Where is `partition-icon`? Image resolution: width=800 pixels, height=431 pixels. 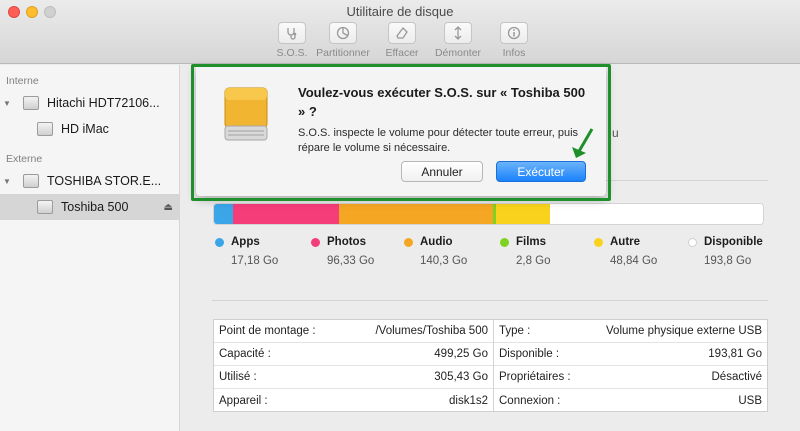
partition-icon is located at coordinates (343, 33).